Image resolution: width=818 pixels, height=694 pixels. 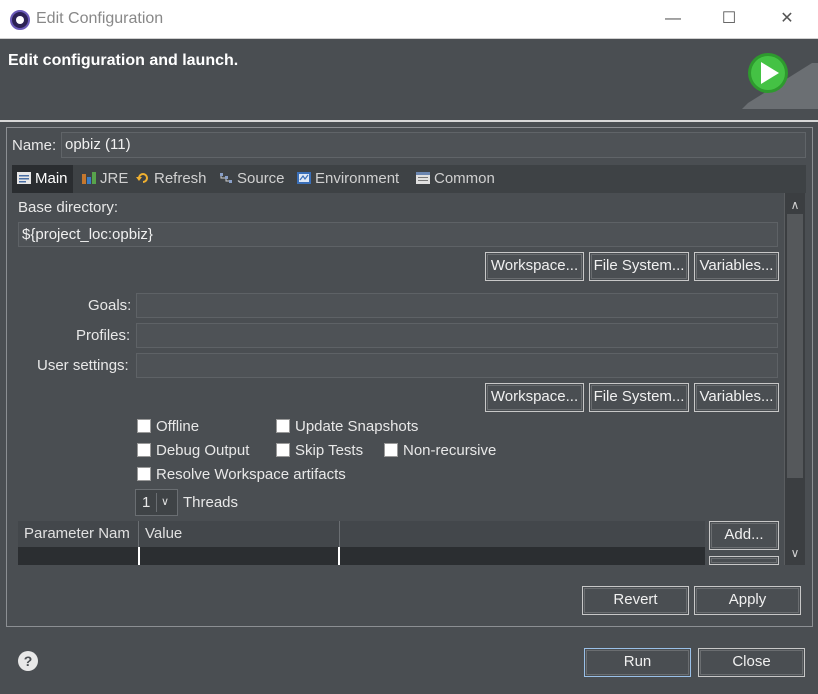 I want to click on maximize-button: ☐, so click(x=729, y=19).